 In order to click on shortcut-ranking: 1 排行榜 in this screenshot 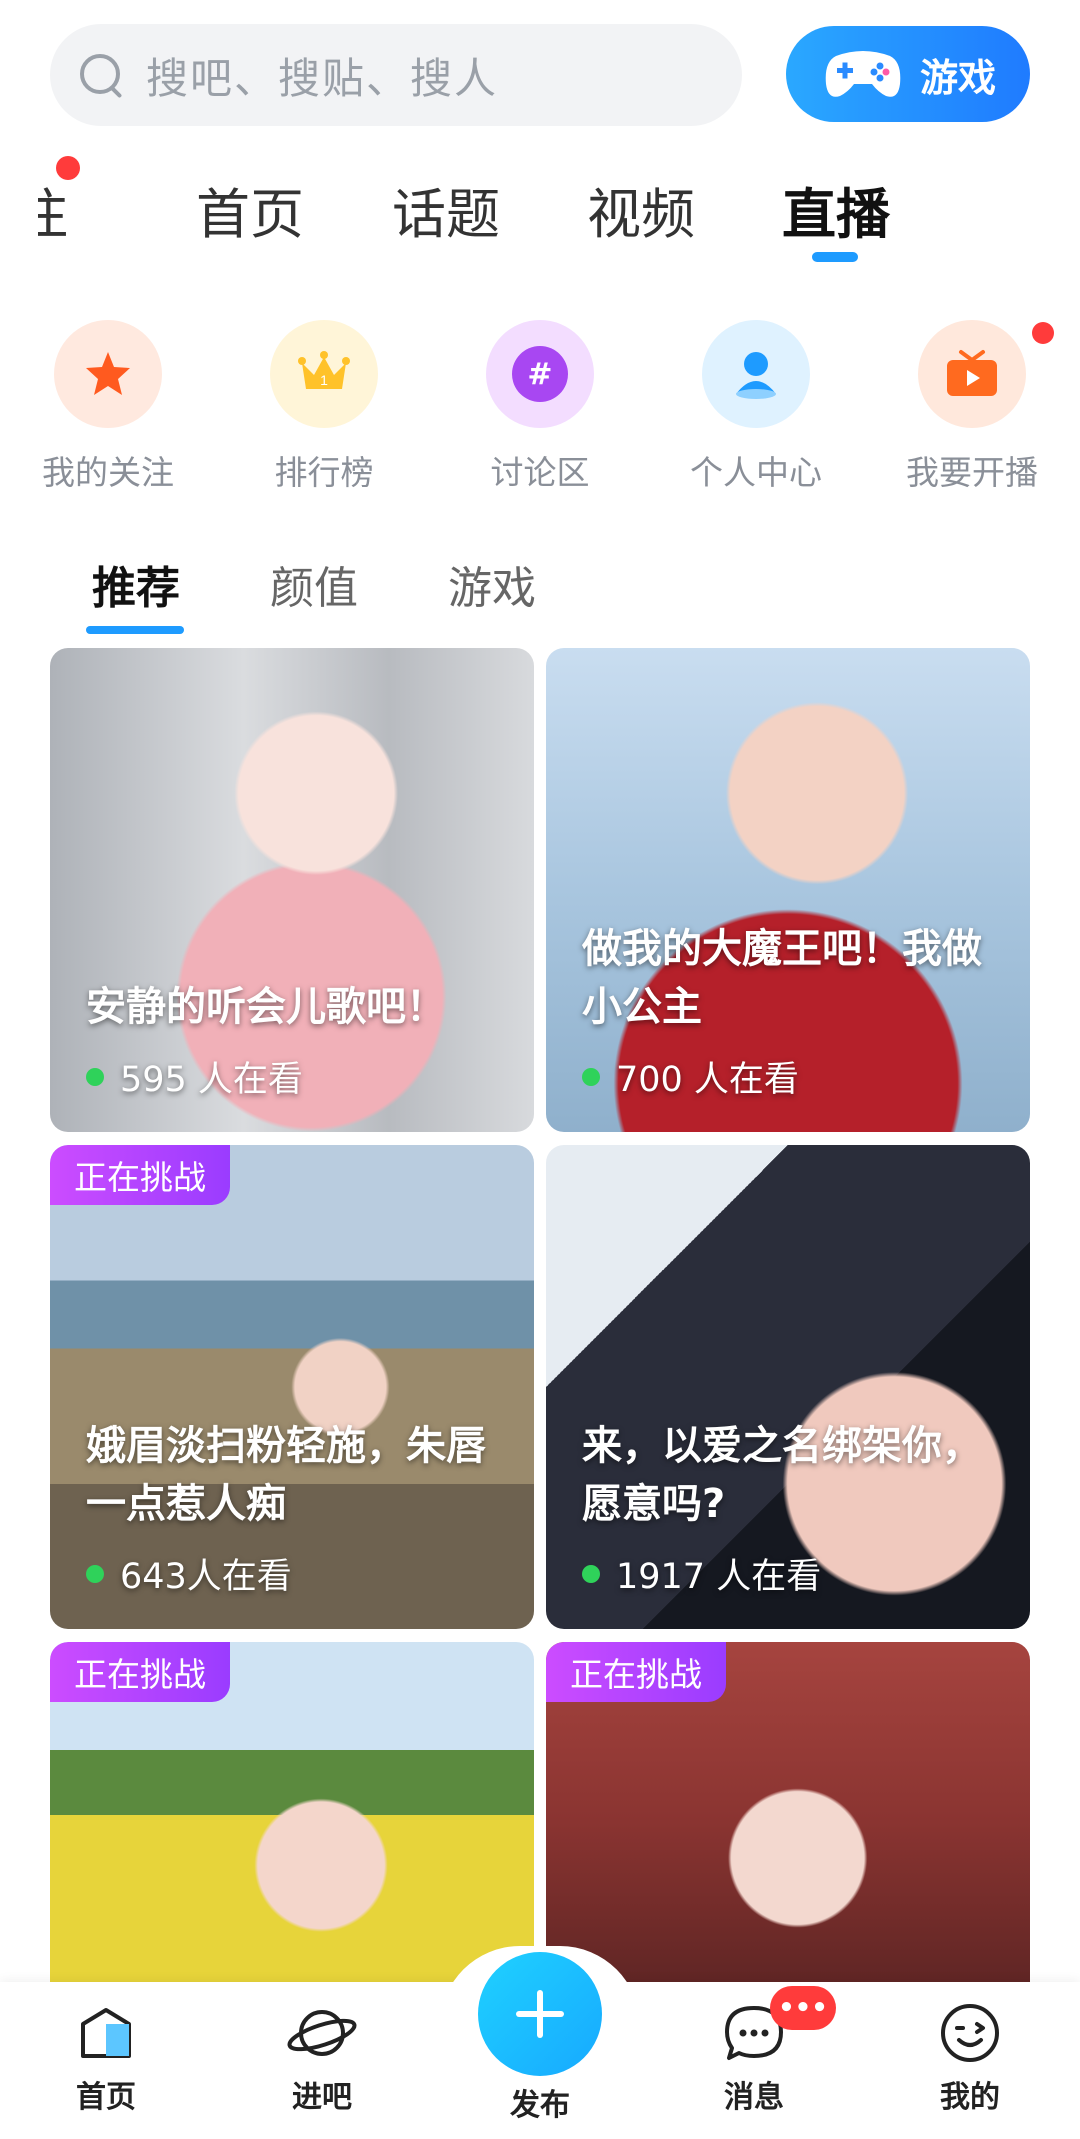, I will do `click(324, 407)`.